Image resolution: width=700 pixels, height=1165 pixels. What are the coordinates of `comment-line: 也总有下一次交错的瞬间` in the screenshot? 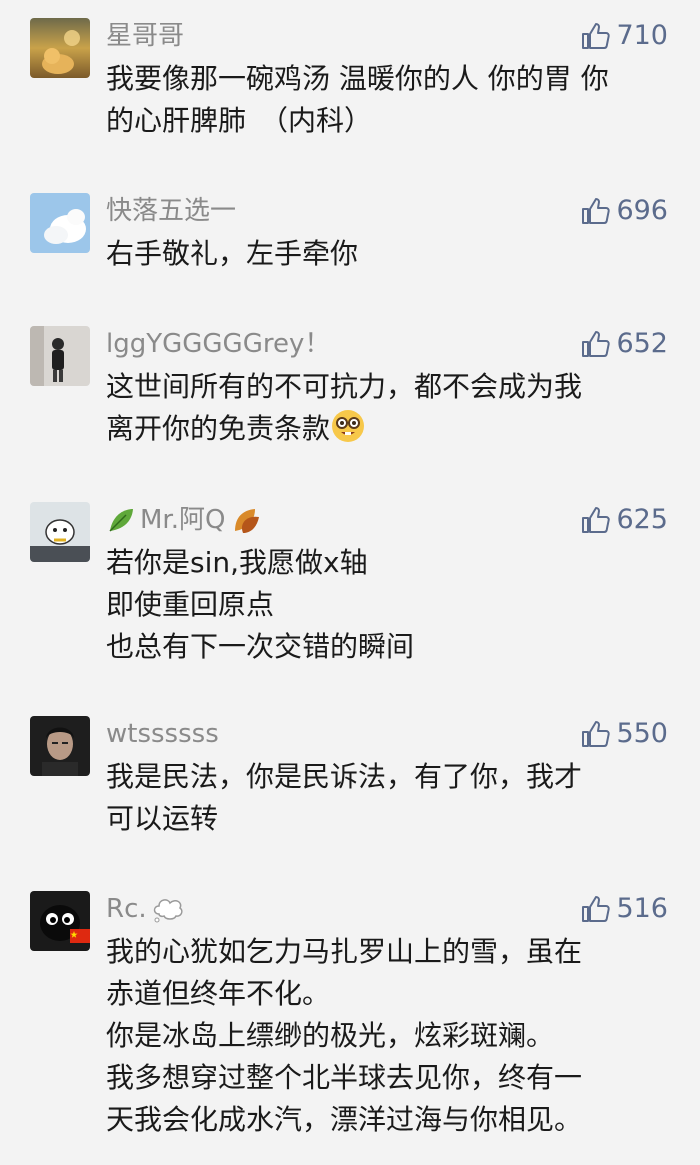 It's located at (260, 646).